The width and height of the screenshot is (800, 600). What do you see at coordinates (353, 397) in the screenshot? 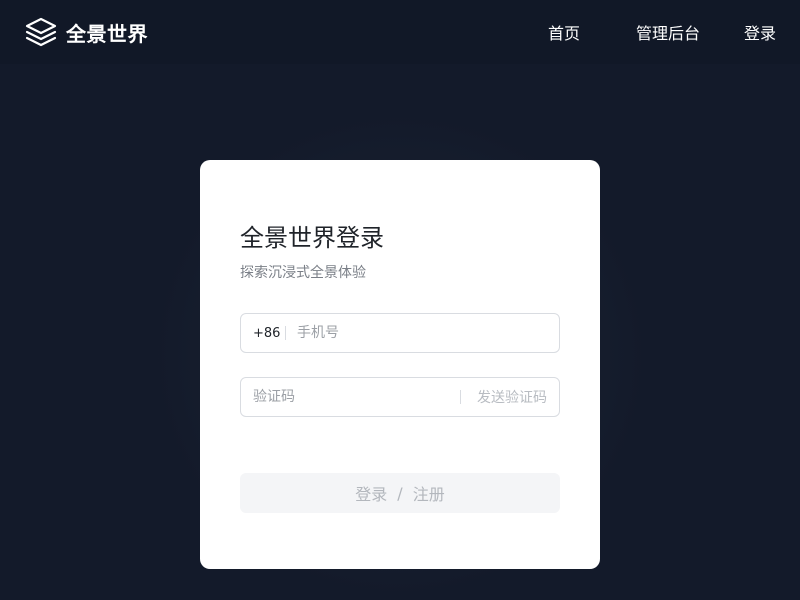
I see `verification-code-input` at bounding box center [353, 397].